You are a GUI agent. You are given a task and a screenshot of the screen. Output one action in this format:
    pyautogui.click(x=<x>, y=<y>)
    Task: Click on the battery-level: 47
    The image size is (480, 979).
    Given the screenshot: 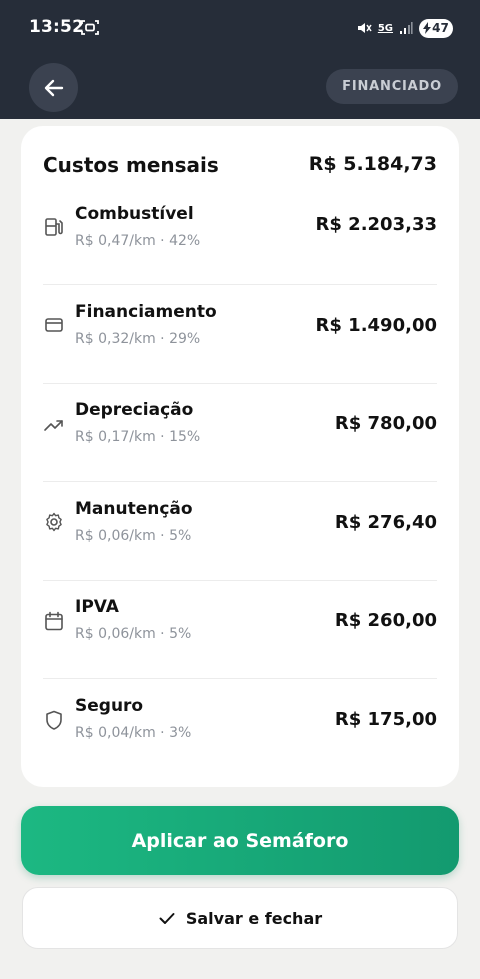 What is the action you would take?
    pyautogui.click(x=440, y=28)
    